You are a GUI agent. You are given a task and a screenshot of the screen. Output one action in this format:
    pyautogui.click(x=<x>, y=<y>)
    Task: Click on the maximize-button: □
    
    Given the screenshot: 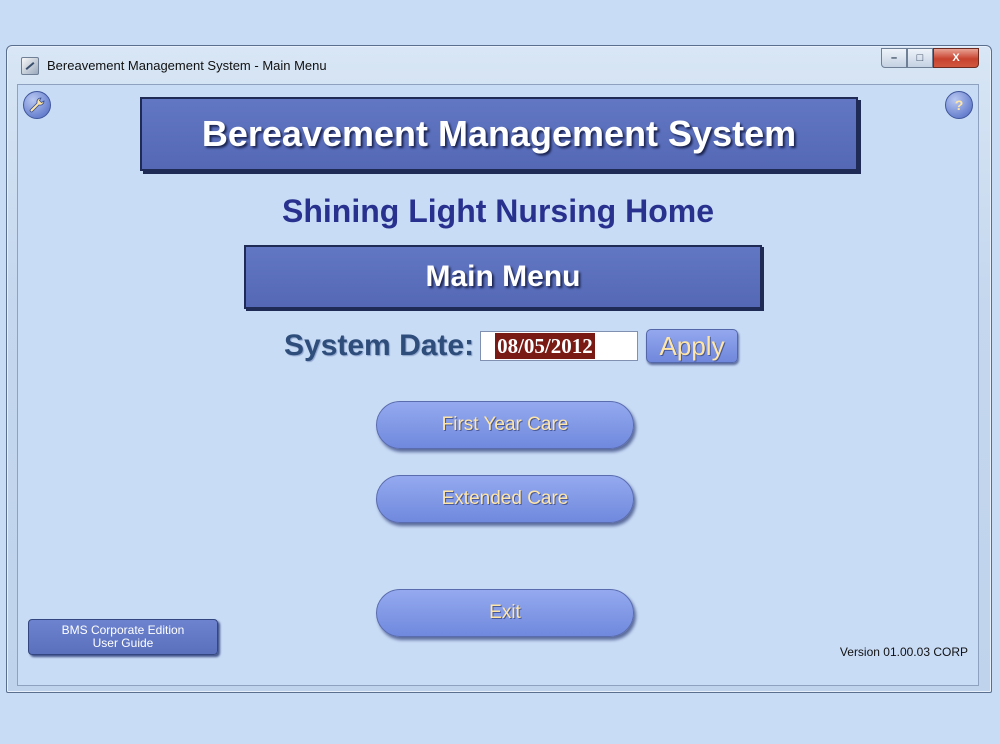 What is the action you would take?
    pyautogui.click(x=920, y=58)
    